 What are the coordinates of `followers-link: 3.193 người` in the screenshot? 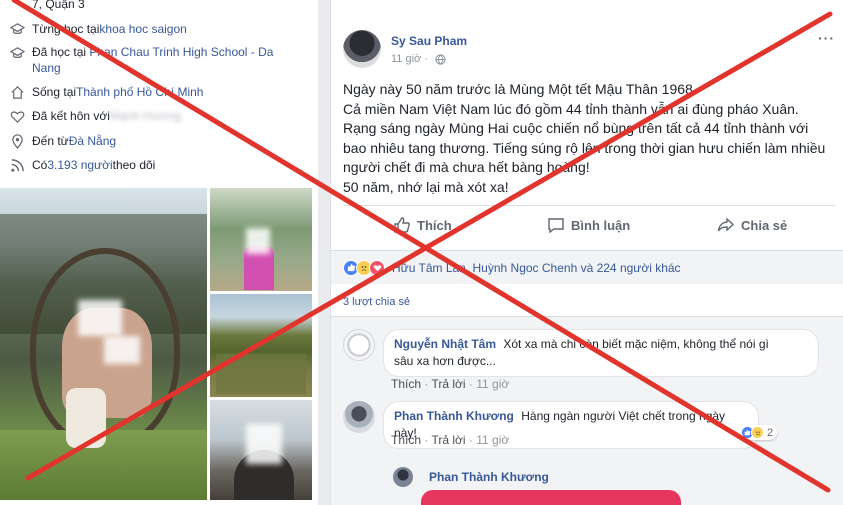 It's located at (79, 165).